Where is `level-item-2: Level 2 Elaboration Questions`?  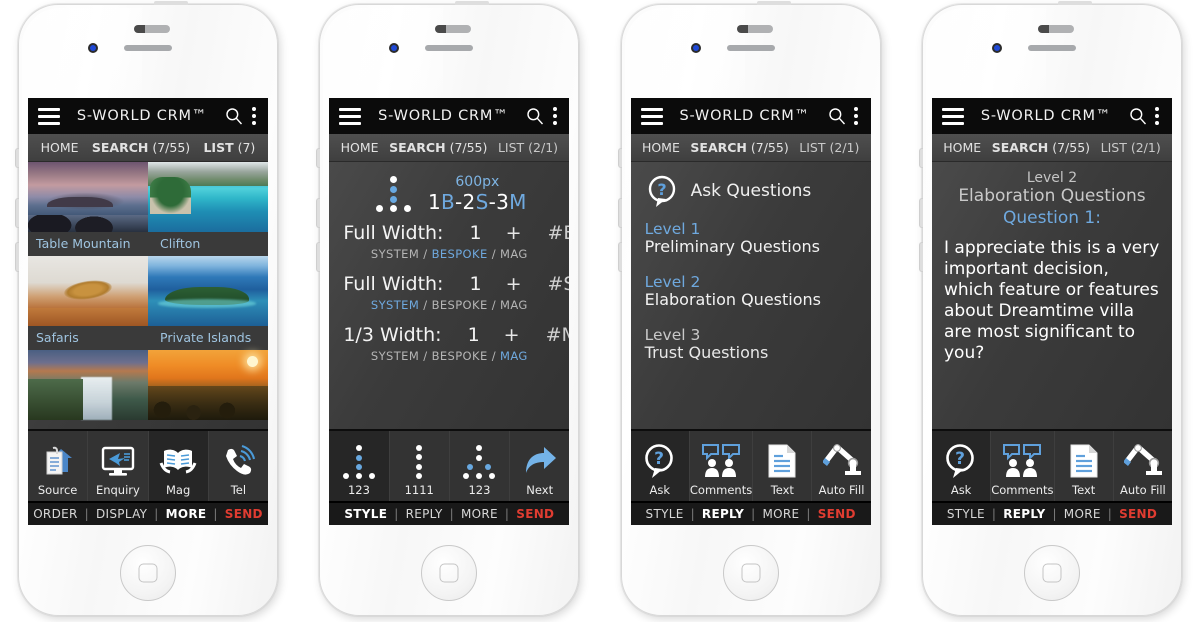
level-item-2: Level 2 Elaboration Questions is located at coordinates (751, 289).